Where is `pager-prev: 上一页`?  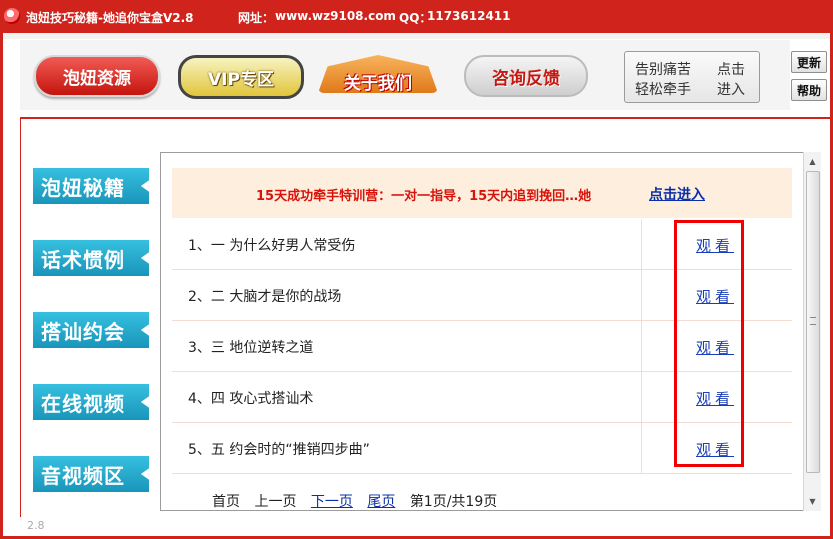 pager-prev: 上一页 is located at coordinates (275, 502).